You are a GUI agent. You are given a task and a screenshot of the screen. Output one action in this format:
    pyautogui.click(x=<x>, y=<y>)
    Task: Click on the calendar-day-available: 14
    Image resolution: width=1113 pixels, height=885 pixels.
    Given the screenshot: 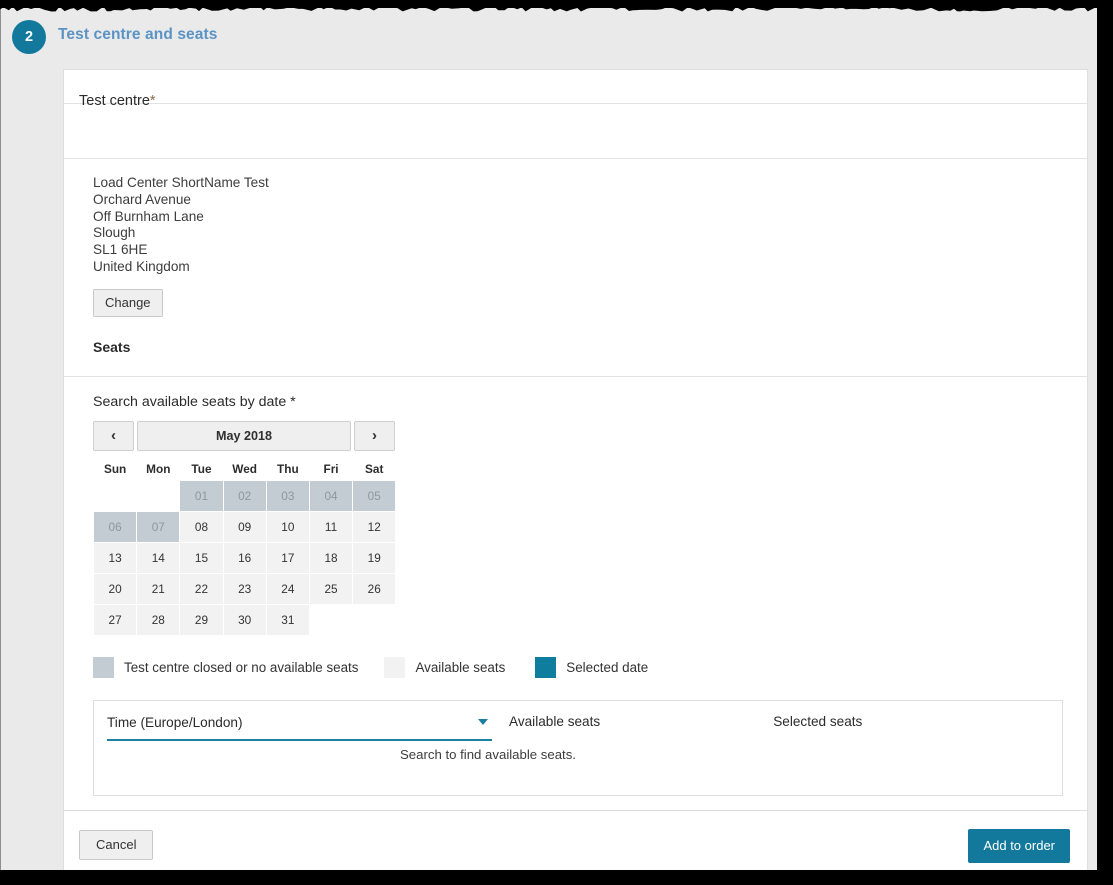 What is the action you would take?
    pyautogui.click(x=158, y=557)
    